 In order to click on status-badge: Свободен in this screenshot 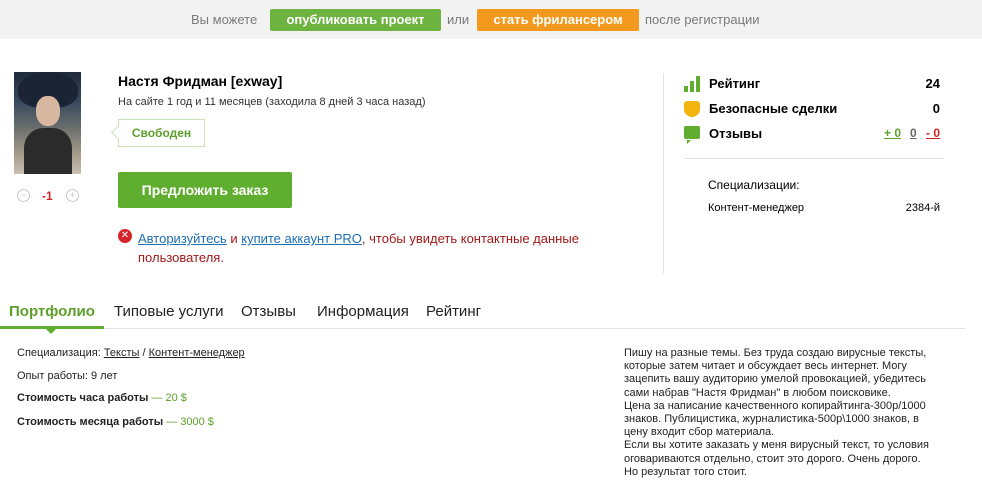, I will do `click(161, 133)`.